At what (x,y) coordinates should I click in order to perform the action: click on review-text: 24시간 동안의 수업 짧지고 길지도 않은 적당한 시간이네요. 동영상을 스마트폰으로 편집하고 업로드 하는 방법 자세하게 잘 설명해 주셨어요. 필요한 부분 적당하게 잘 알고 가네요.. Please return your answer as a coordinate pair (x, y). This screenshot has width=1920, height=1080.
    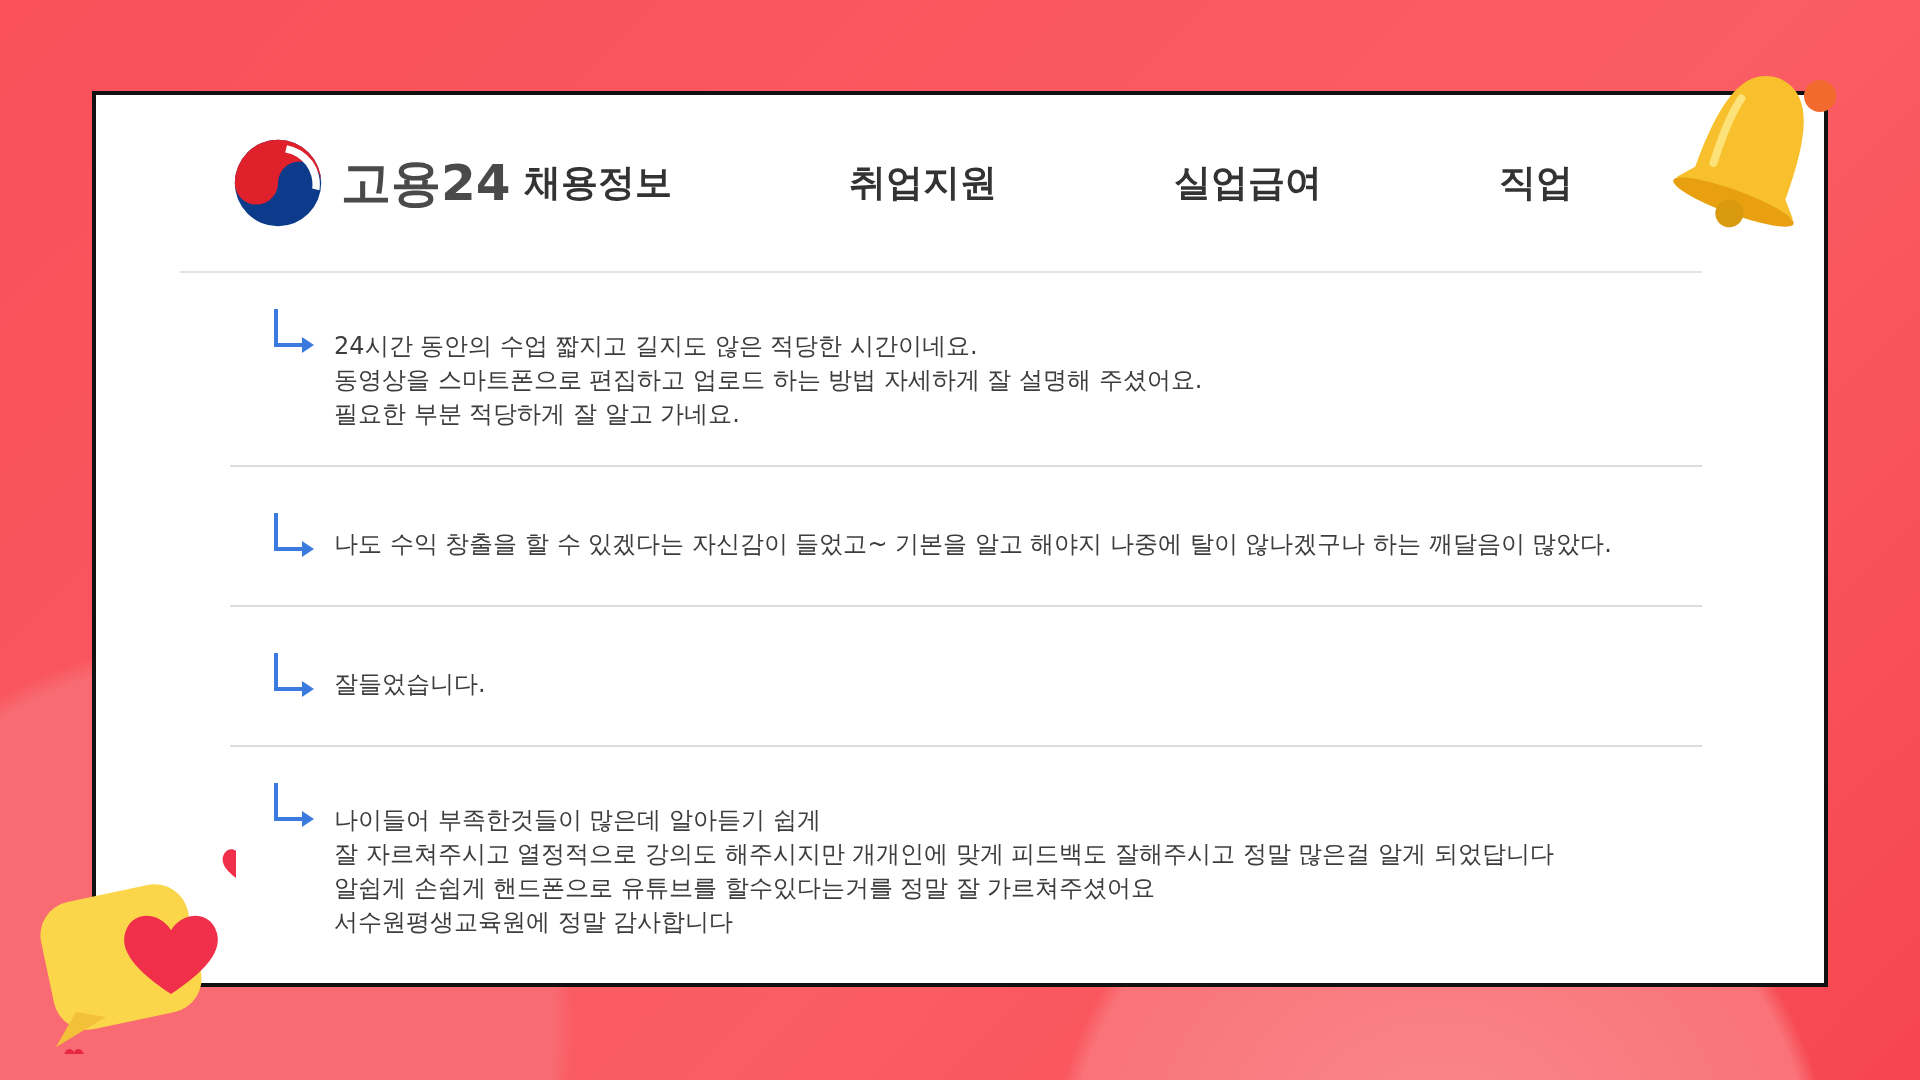
    Looking at the image, I should click on (768, 380).